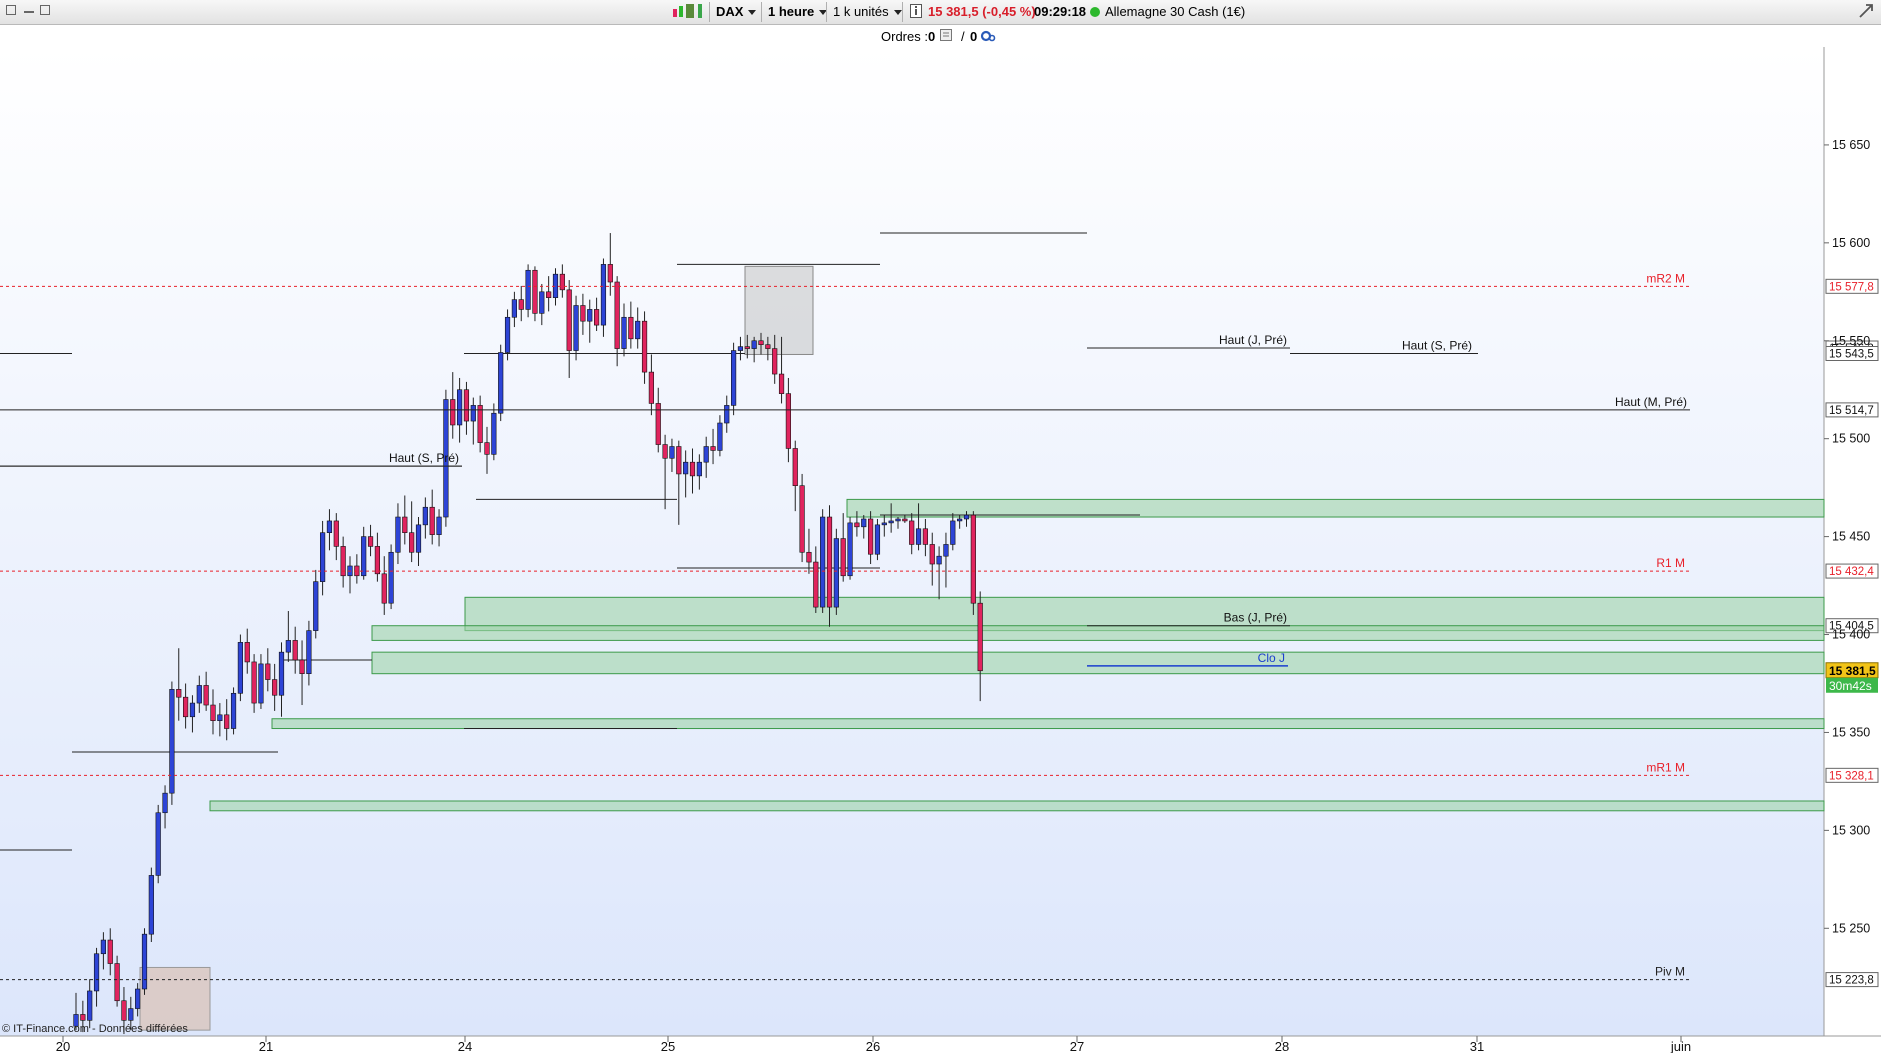 The width and height of the screenshot is (1881, 1053). What do you see at coordinates (963, 36) in the screenshot?
I see `orders-slash: /` at bounding box center [963, 36].